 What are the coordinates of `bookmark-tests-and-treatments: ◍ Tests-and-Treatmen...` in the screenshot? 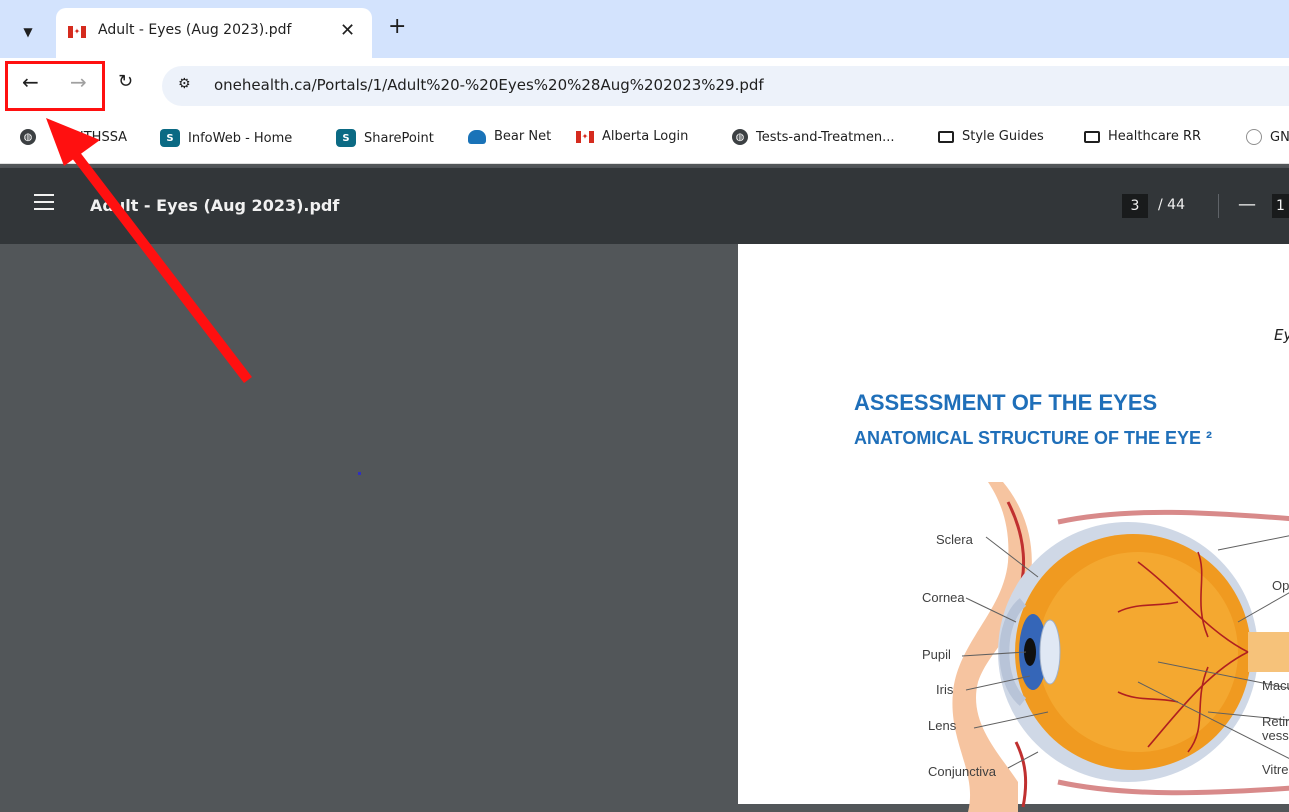 It's located at (813, 137).